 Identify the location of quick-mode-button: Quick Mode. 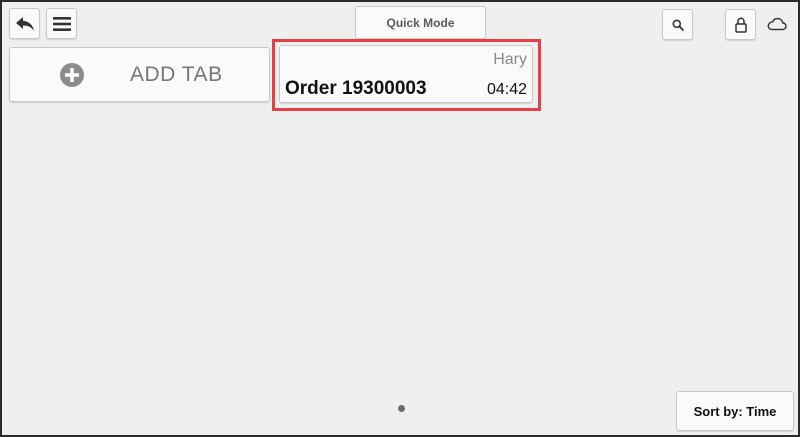
(420, 22).